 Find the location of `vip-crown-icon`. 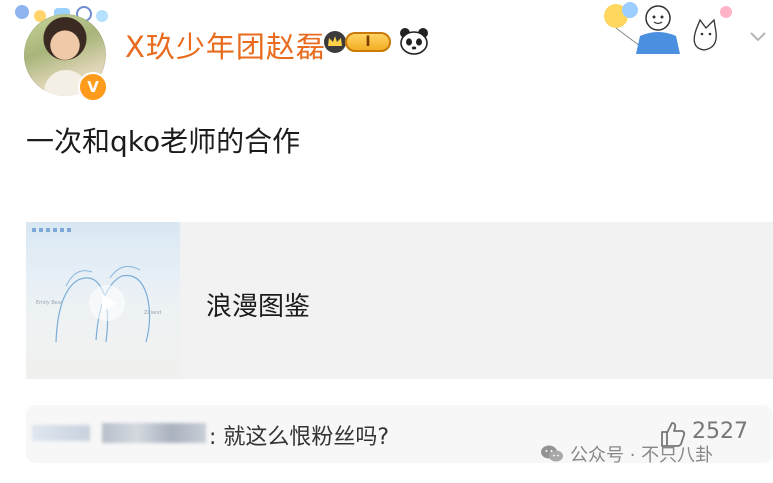

vip-crown-icon is located at coordinates (335, 42).